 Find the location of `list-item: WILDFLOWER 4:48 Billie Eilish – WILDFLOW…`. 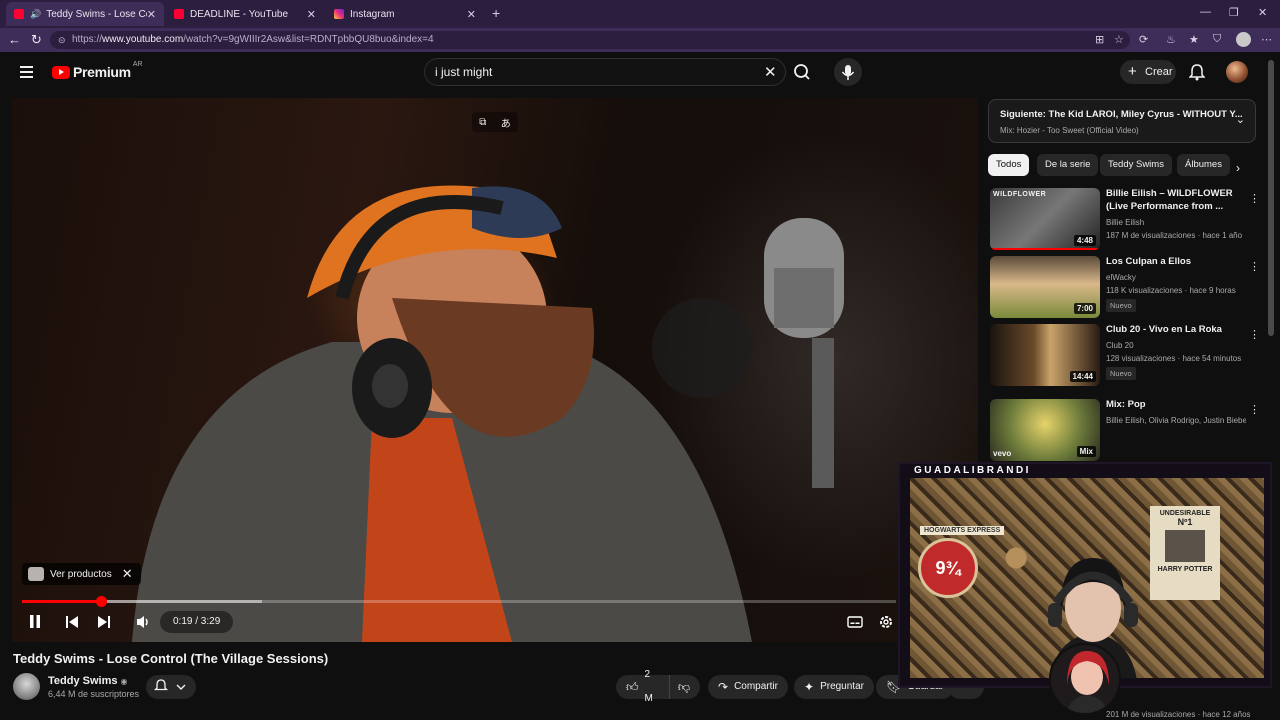

list-item: WILDFLOWER 4:48 Billie Eilish – WILDFLOW… is located at coordinates (1125, 220).